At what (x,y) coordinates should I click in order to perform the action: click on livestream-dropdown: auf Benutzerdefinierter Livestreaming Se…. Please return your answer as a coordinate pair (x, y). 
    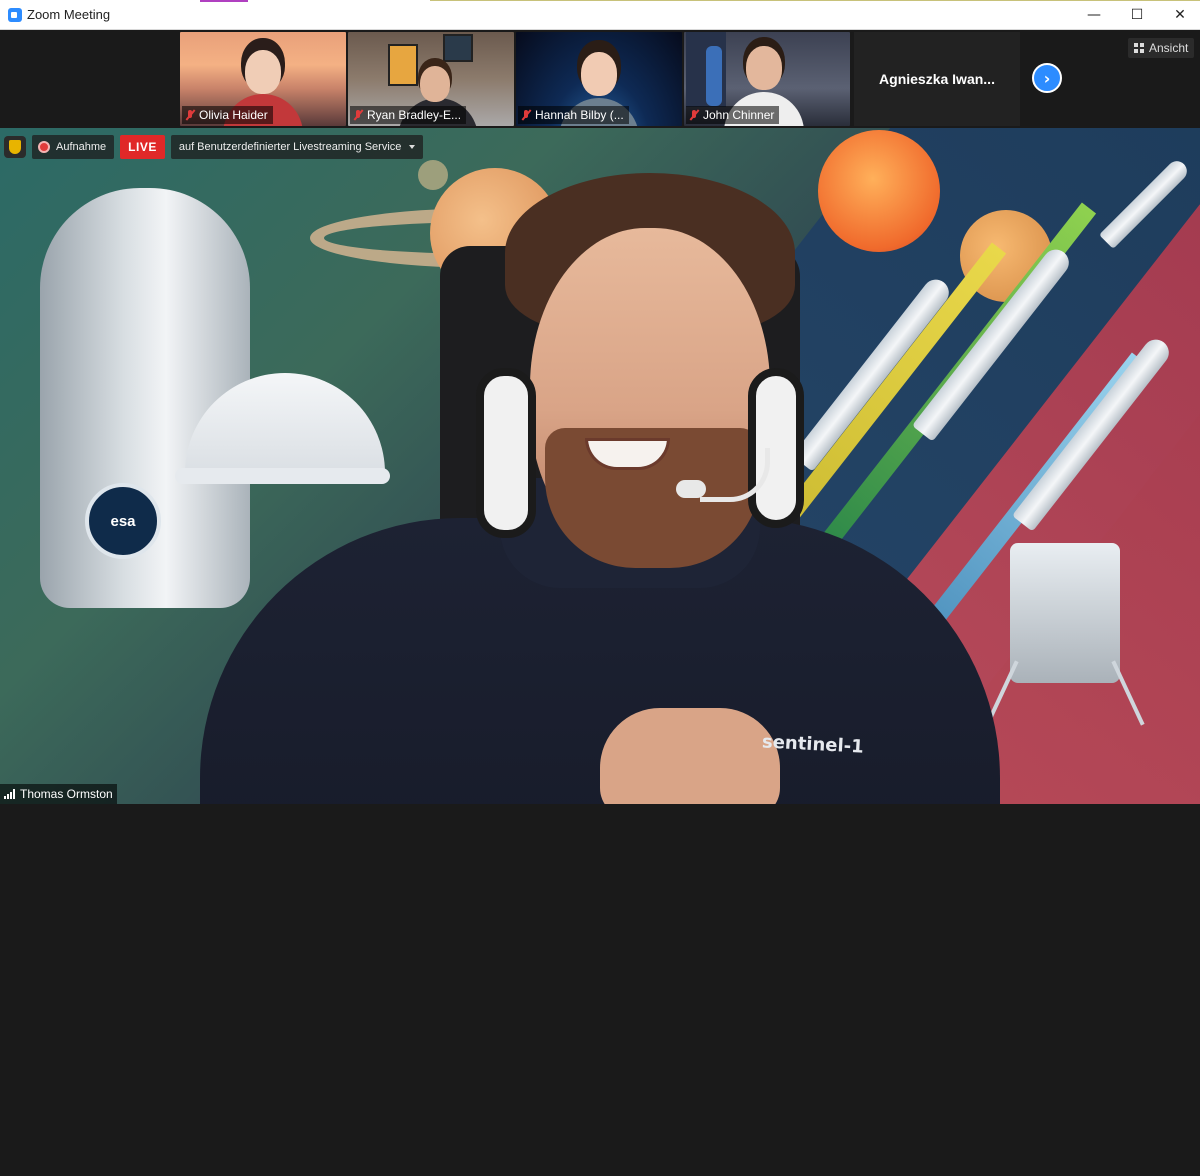
    Looking at the image, I should click on (297, 147).